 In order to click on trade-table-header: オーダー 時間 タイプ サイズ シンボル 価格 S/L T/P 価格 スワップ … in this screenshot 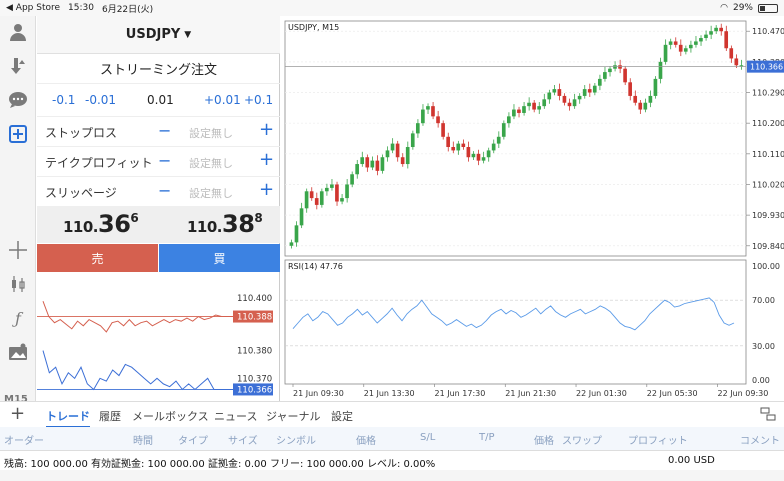, I will do `click(392, 438)`.